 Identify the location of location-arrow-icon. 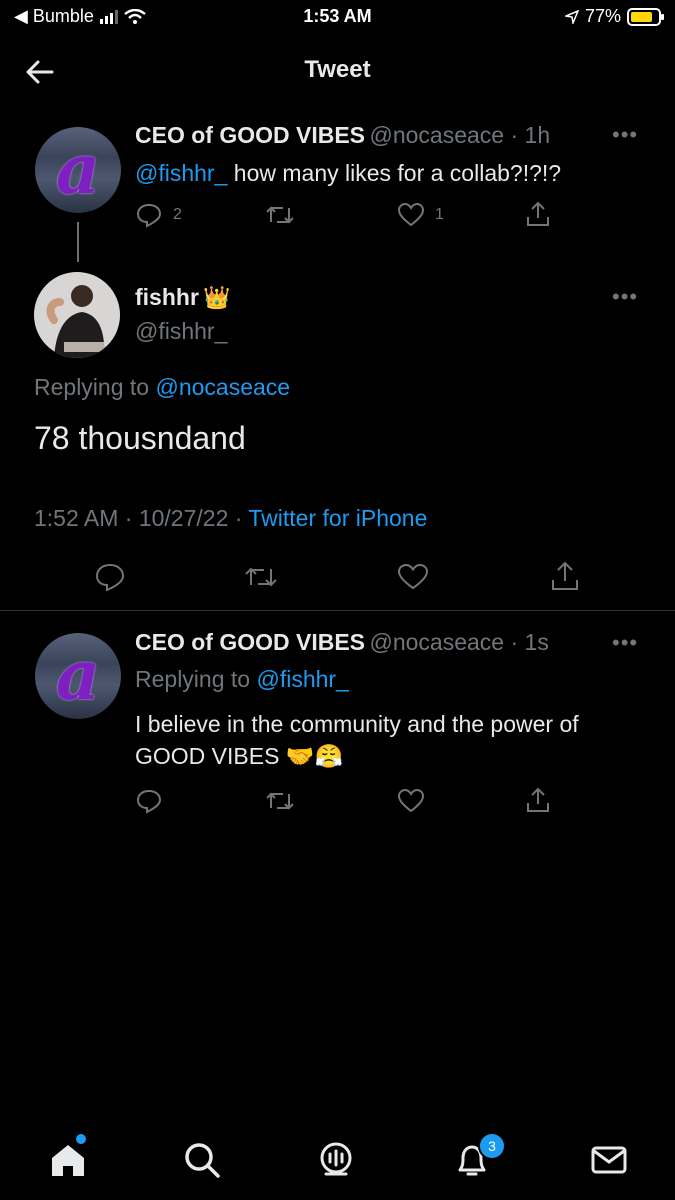
(571, 16).